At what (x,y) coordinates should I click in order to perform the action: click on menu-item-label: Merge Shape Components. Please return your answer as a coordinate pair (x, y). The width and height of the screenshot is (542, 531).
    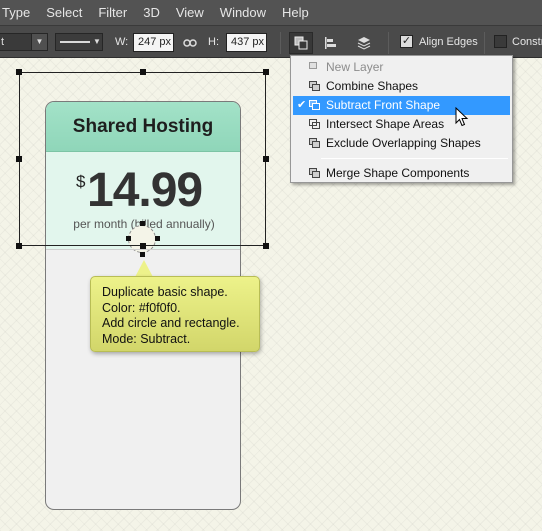
    Looking at the image, I should click on (398, 173).